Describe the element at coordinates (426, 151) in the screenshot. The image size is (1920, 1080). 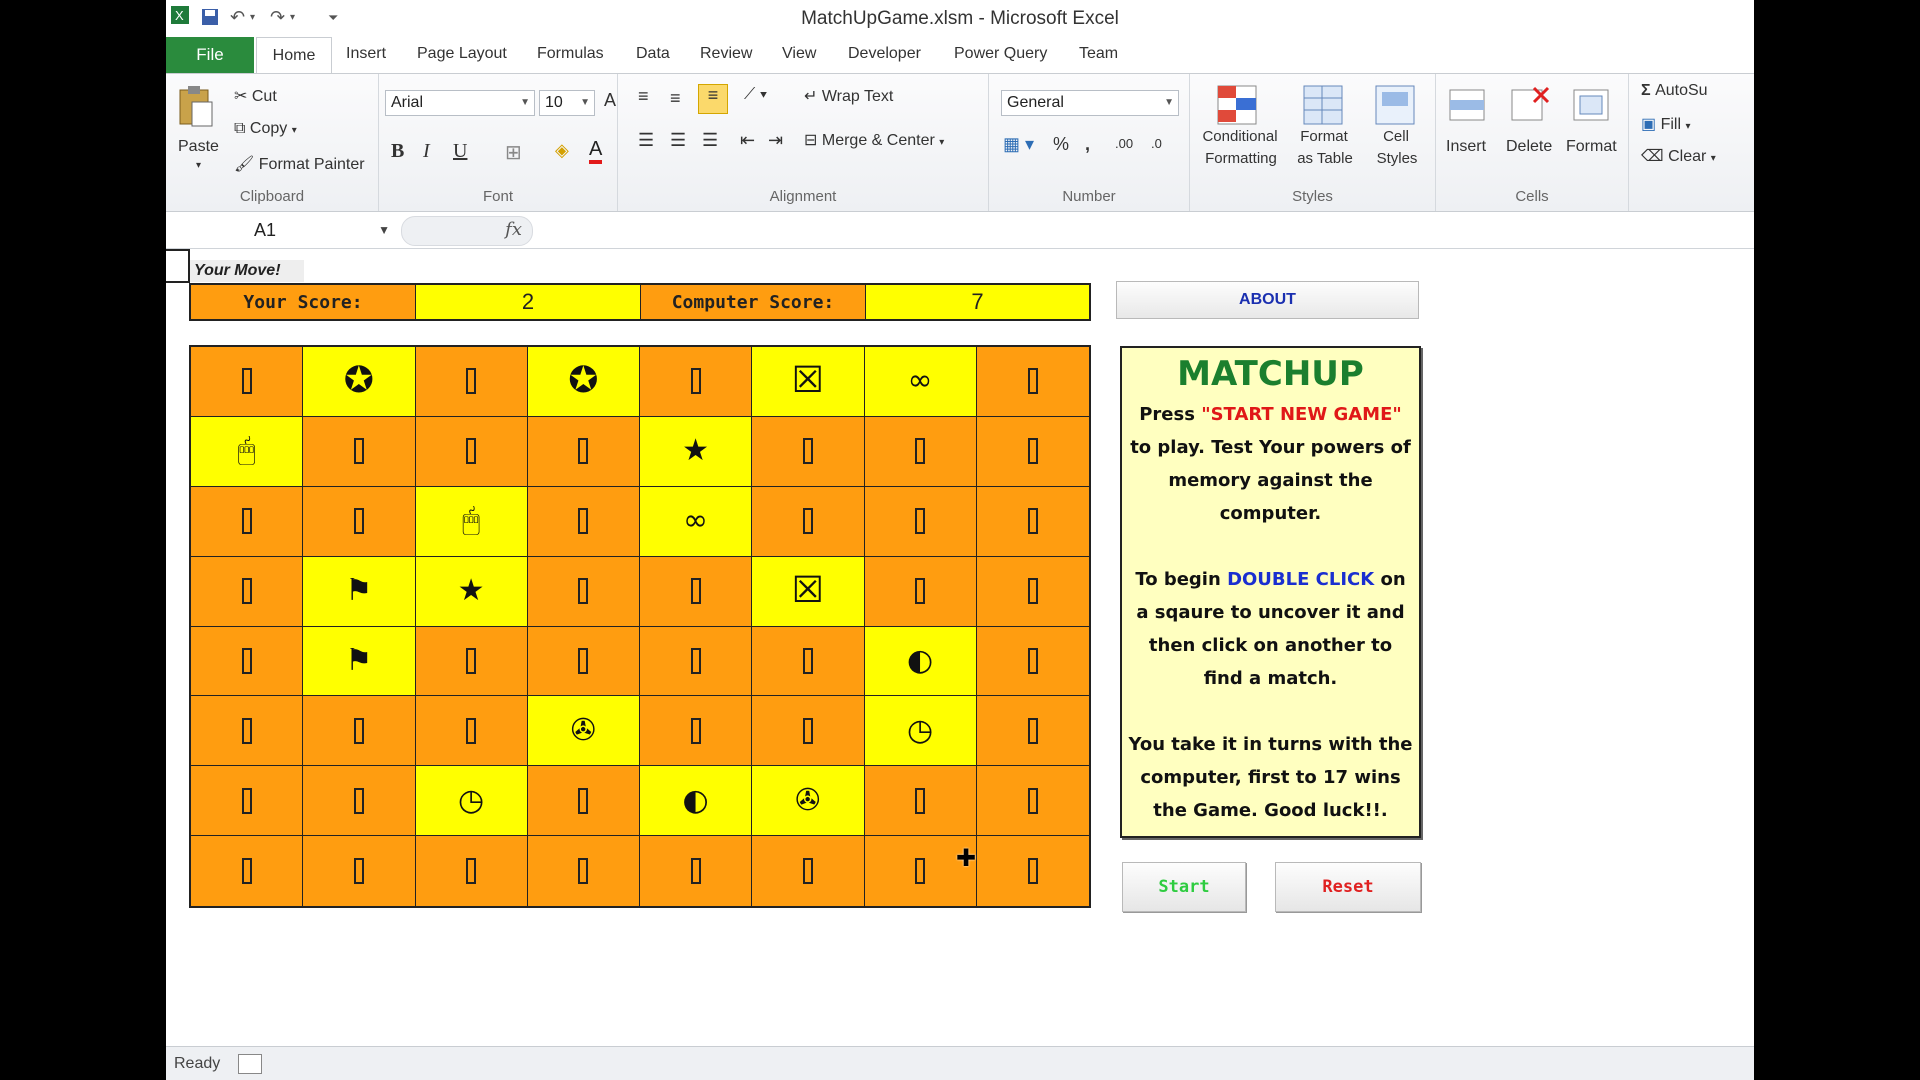
I see `italic-button: I` at that location.